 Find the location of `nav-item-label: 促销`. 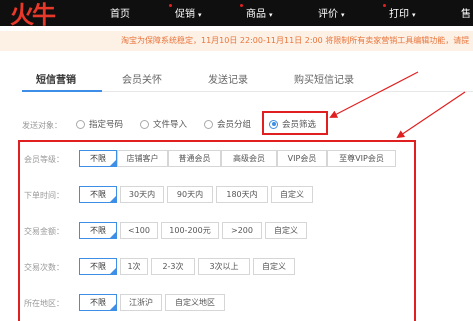

nav-item-label: 促销 is located at coordinates (185, 14).